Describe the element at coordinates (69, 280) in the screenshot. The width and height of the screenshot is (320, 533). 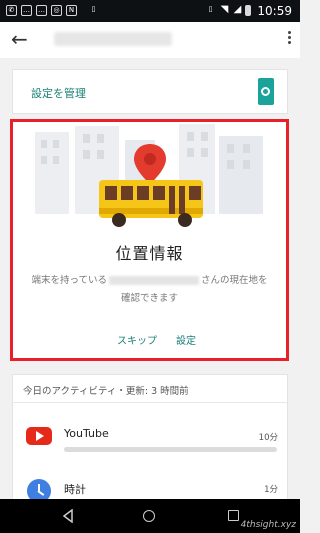
I see `location-desc-before: 端末を持っている` at that location.